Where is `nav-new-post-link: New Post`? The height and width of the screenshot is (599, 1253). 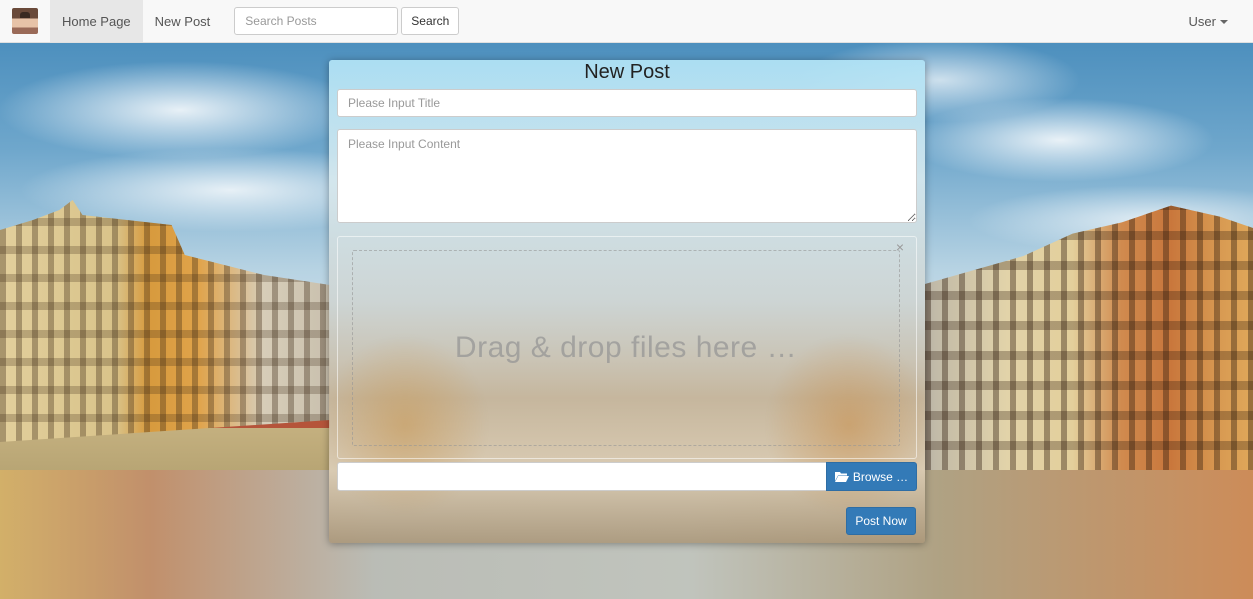
nav-new-post-link: New Post is located at coordinates (183, 21).